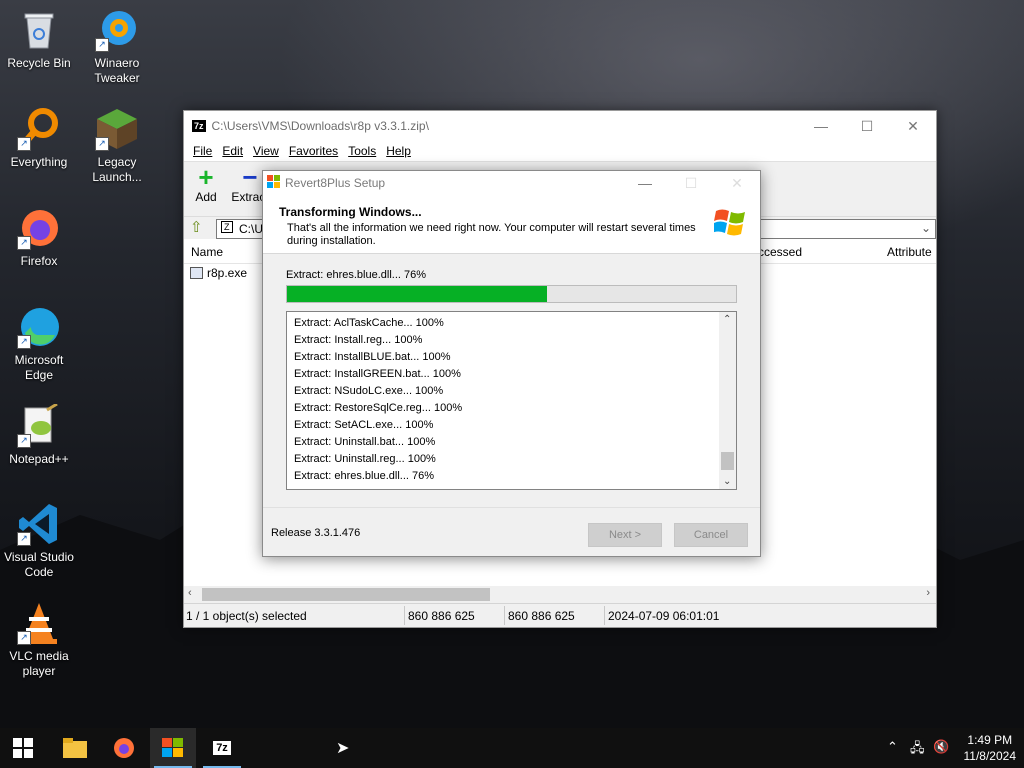 The width and height of the screenshot is (1024, 768). I want to click on column-accessed: ccessed, so click(780, 252).